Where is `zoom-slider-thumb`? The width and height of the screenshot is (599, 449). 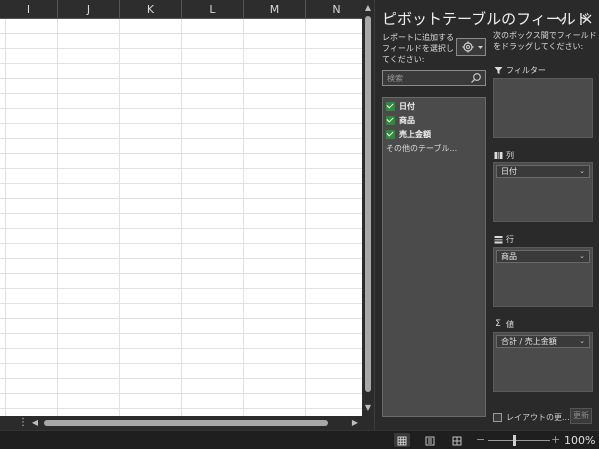
zoom-slider-thumb is located at coordinates (514, 440).